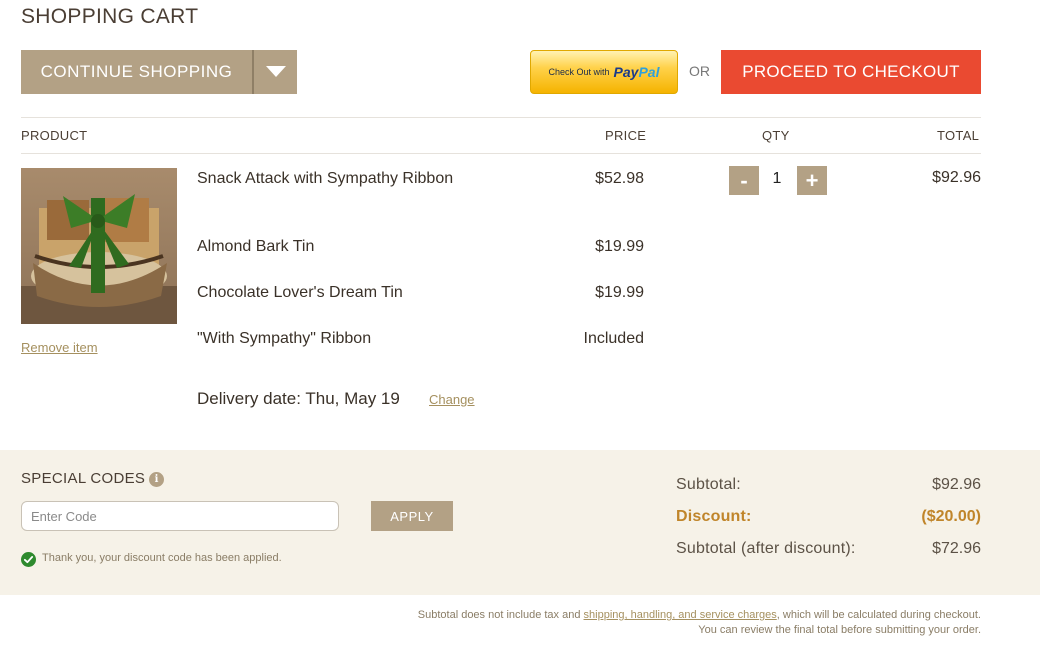 Image resolution: width=1040 pixels, height=656 pixels. Describe the element at coordinates (83, 478) in the screenshot. I see `special-codes-title: SPECIAL CODES` at that location.